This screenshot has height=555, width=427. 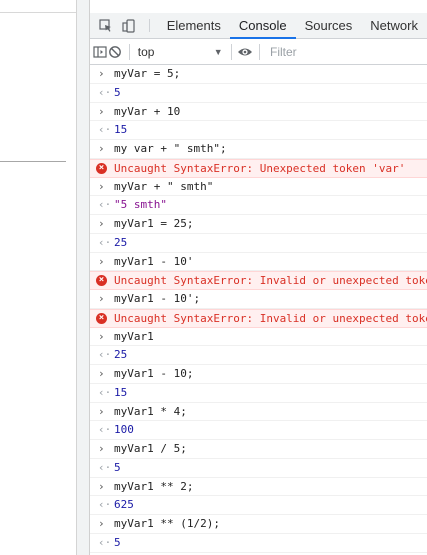 What do you see at coordinates (258, 374) in the screenshot?
I see `console-input-row: › myVar1 - 10;` at bounding box center [258, 374].